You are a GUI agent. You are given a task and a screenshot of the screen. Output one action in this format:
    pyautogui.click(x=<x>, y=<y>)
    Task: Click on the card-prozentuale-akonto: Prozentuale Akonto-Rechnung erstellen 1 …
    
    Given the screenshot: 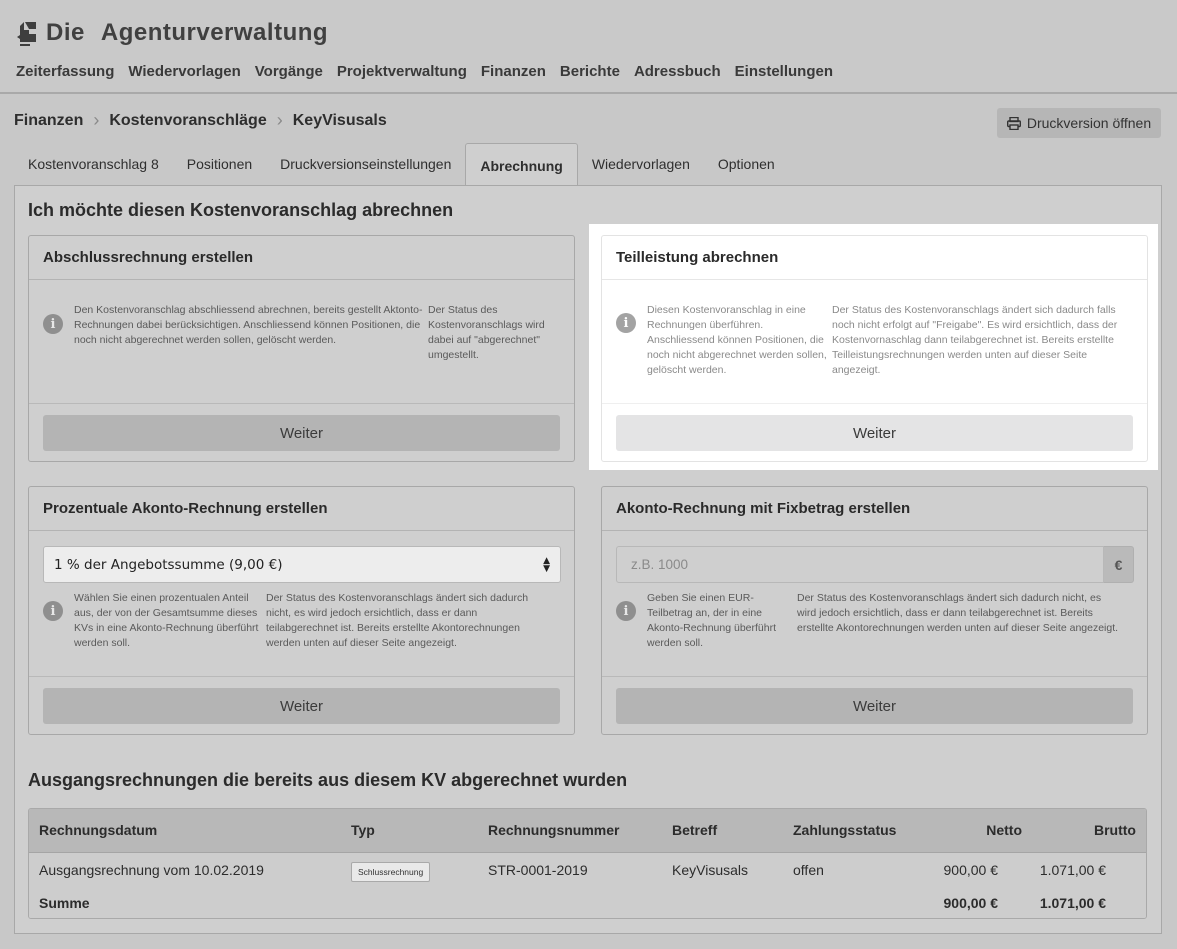 What is the action you would take?
    pyautogui.click(x=301, y=610)
    